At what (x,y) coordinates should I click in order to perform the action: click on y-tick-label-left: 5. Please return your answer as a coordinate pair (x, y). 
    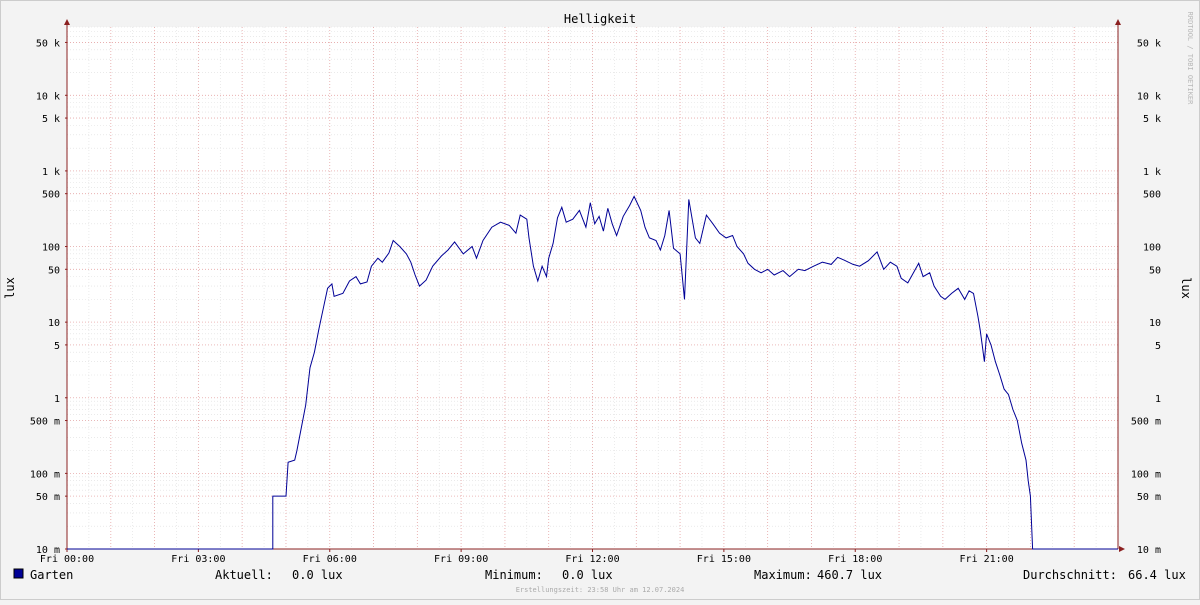
    Looking at the image, I should click on (57, 346).